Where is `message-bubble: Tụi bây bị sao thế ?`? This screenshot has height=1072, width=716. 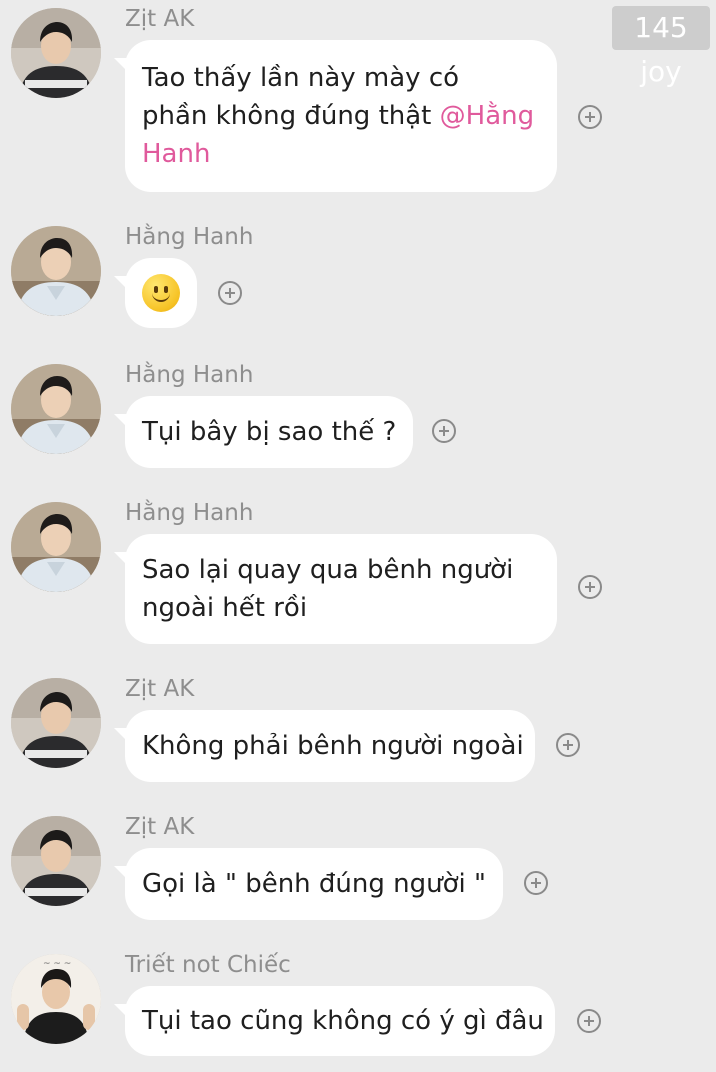 message-bubble: Tụi bây bị sao thế ? is located at coordinates (263, 432).